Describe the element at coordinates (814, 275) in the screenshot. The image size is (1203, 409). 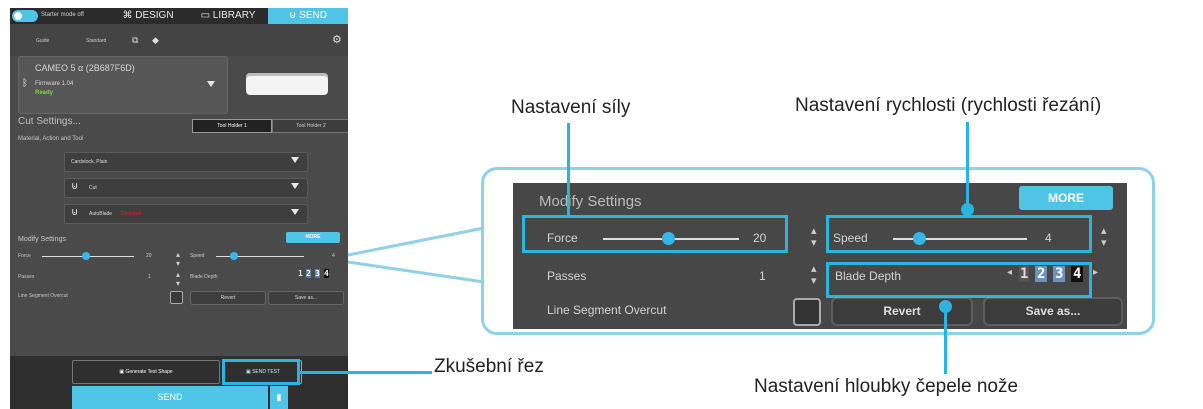
I see `zoom-passes-stepper: ▴ ▾` at that location.